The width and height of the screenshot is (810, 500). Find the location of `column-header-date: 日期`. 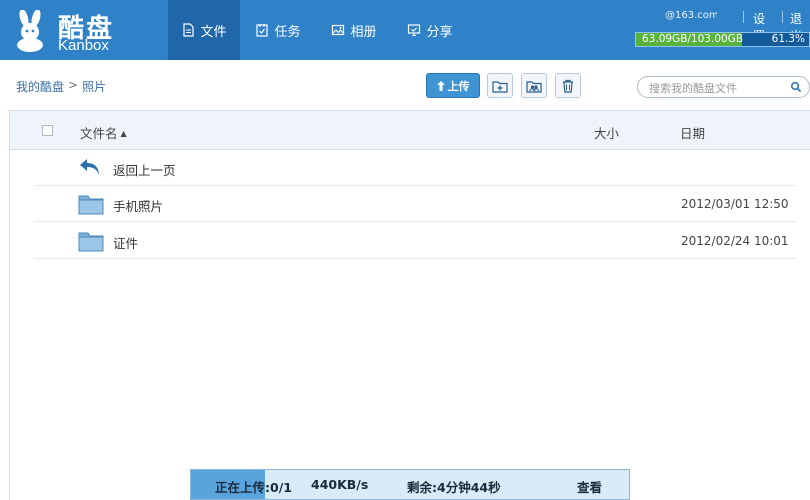

column-header-date: 日期 is located at coordinates (692, 132).